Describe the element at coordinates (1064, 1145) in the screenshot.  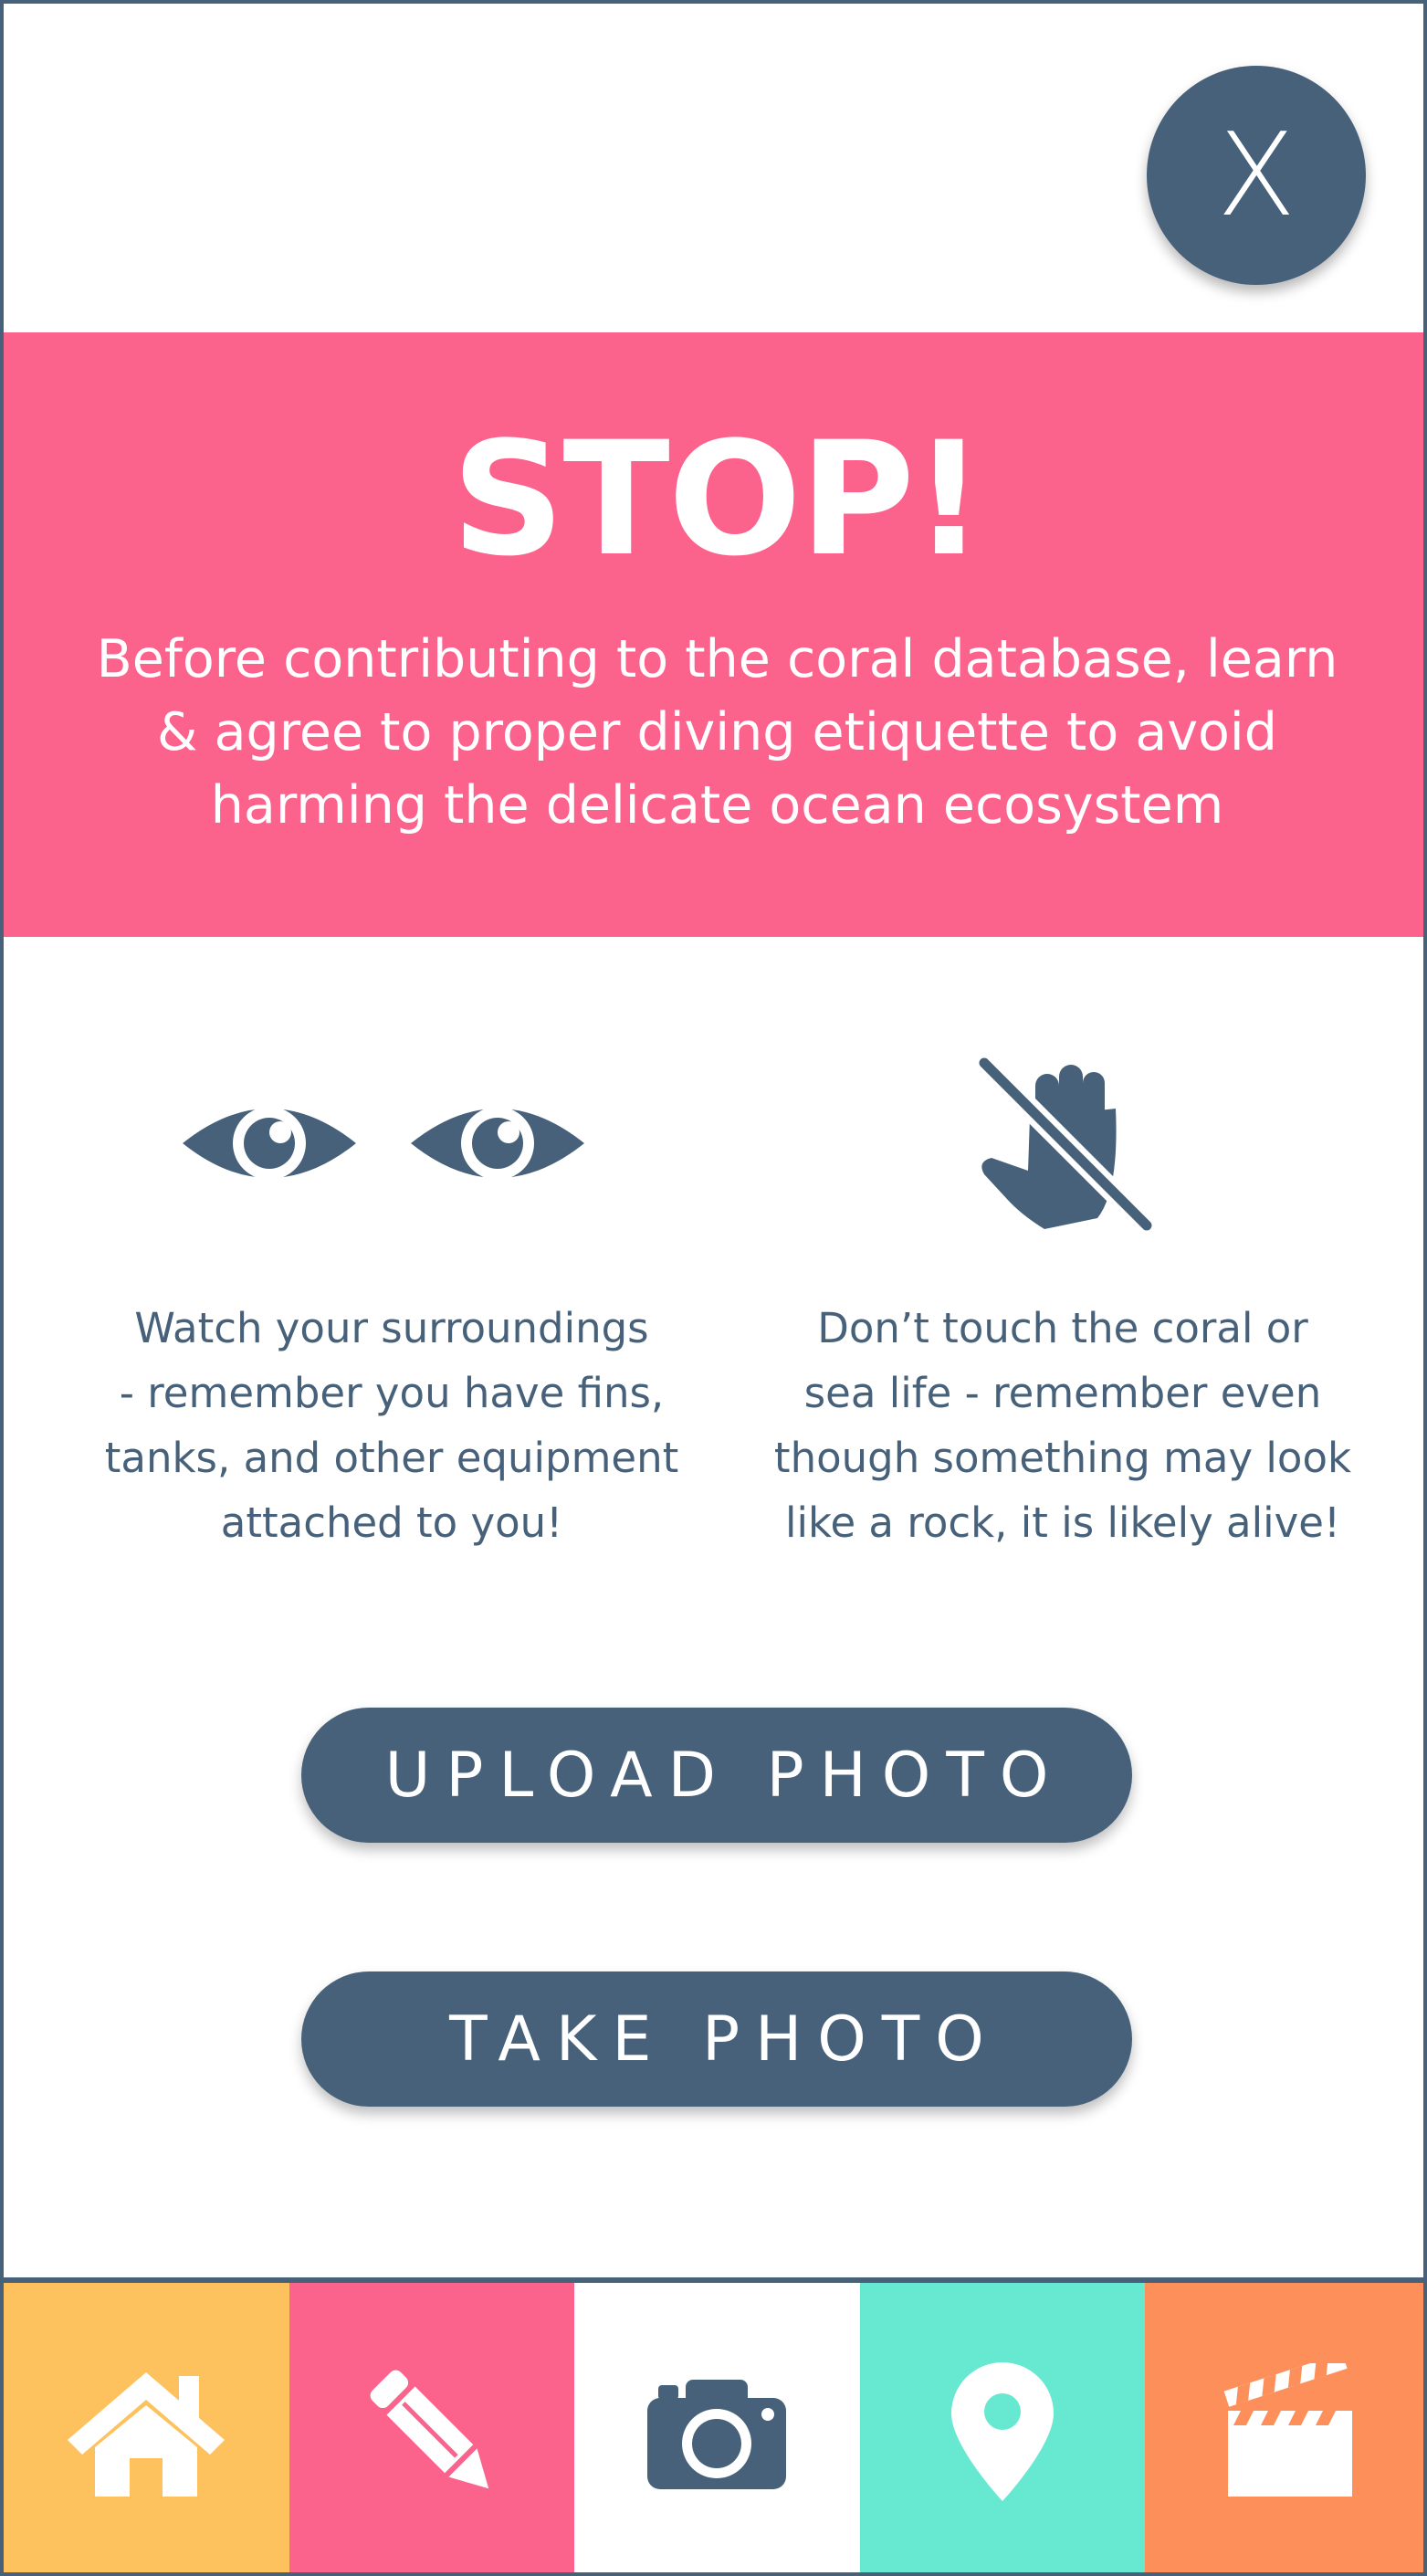
I see `no-touch-hand-icon` at that location.